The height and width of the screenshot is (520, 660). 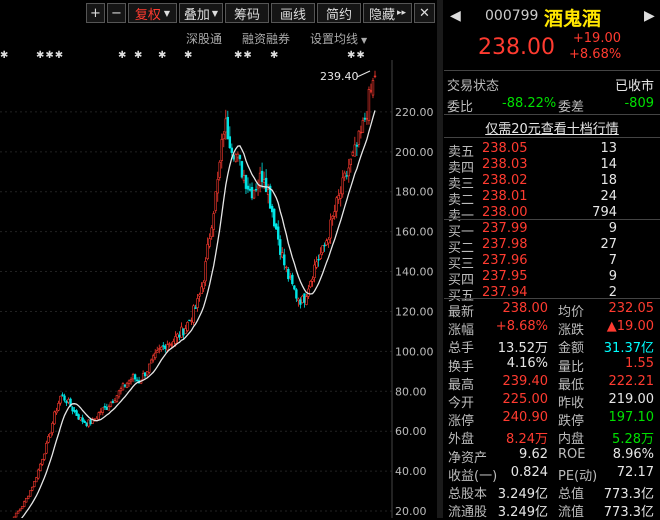 What do you see at coordinates (552, 298) in the screenshot?
I see `divider` at bounding box center [552, 298].